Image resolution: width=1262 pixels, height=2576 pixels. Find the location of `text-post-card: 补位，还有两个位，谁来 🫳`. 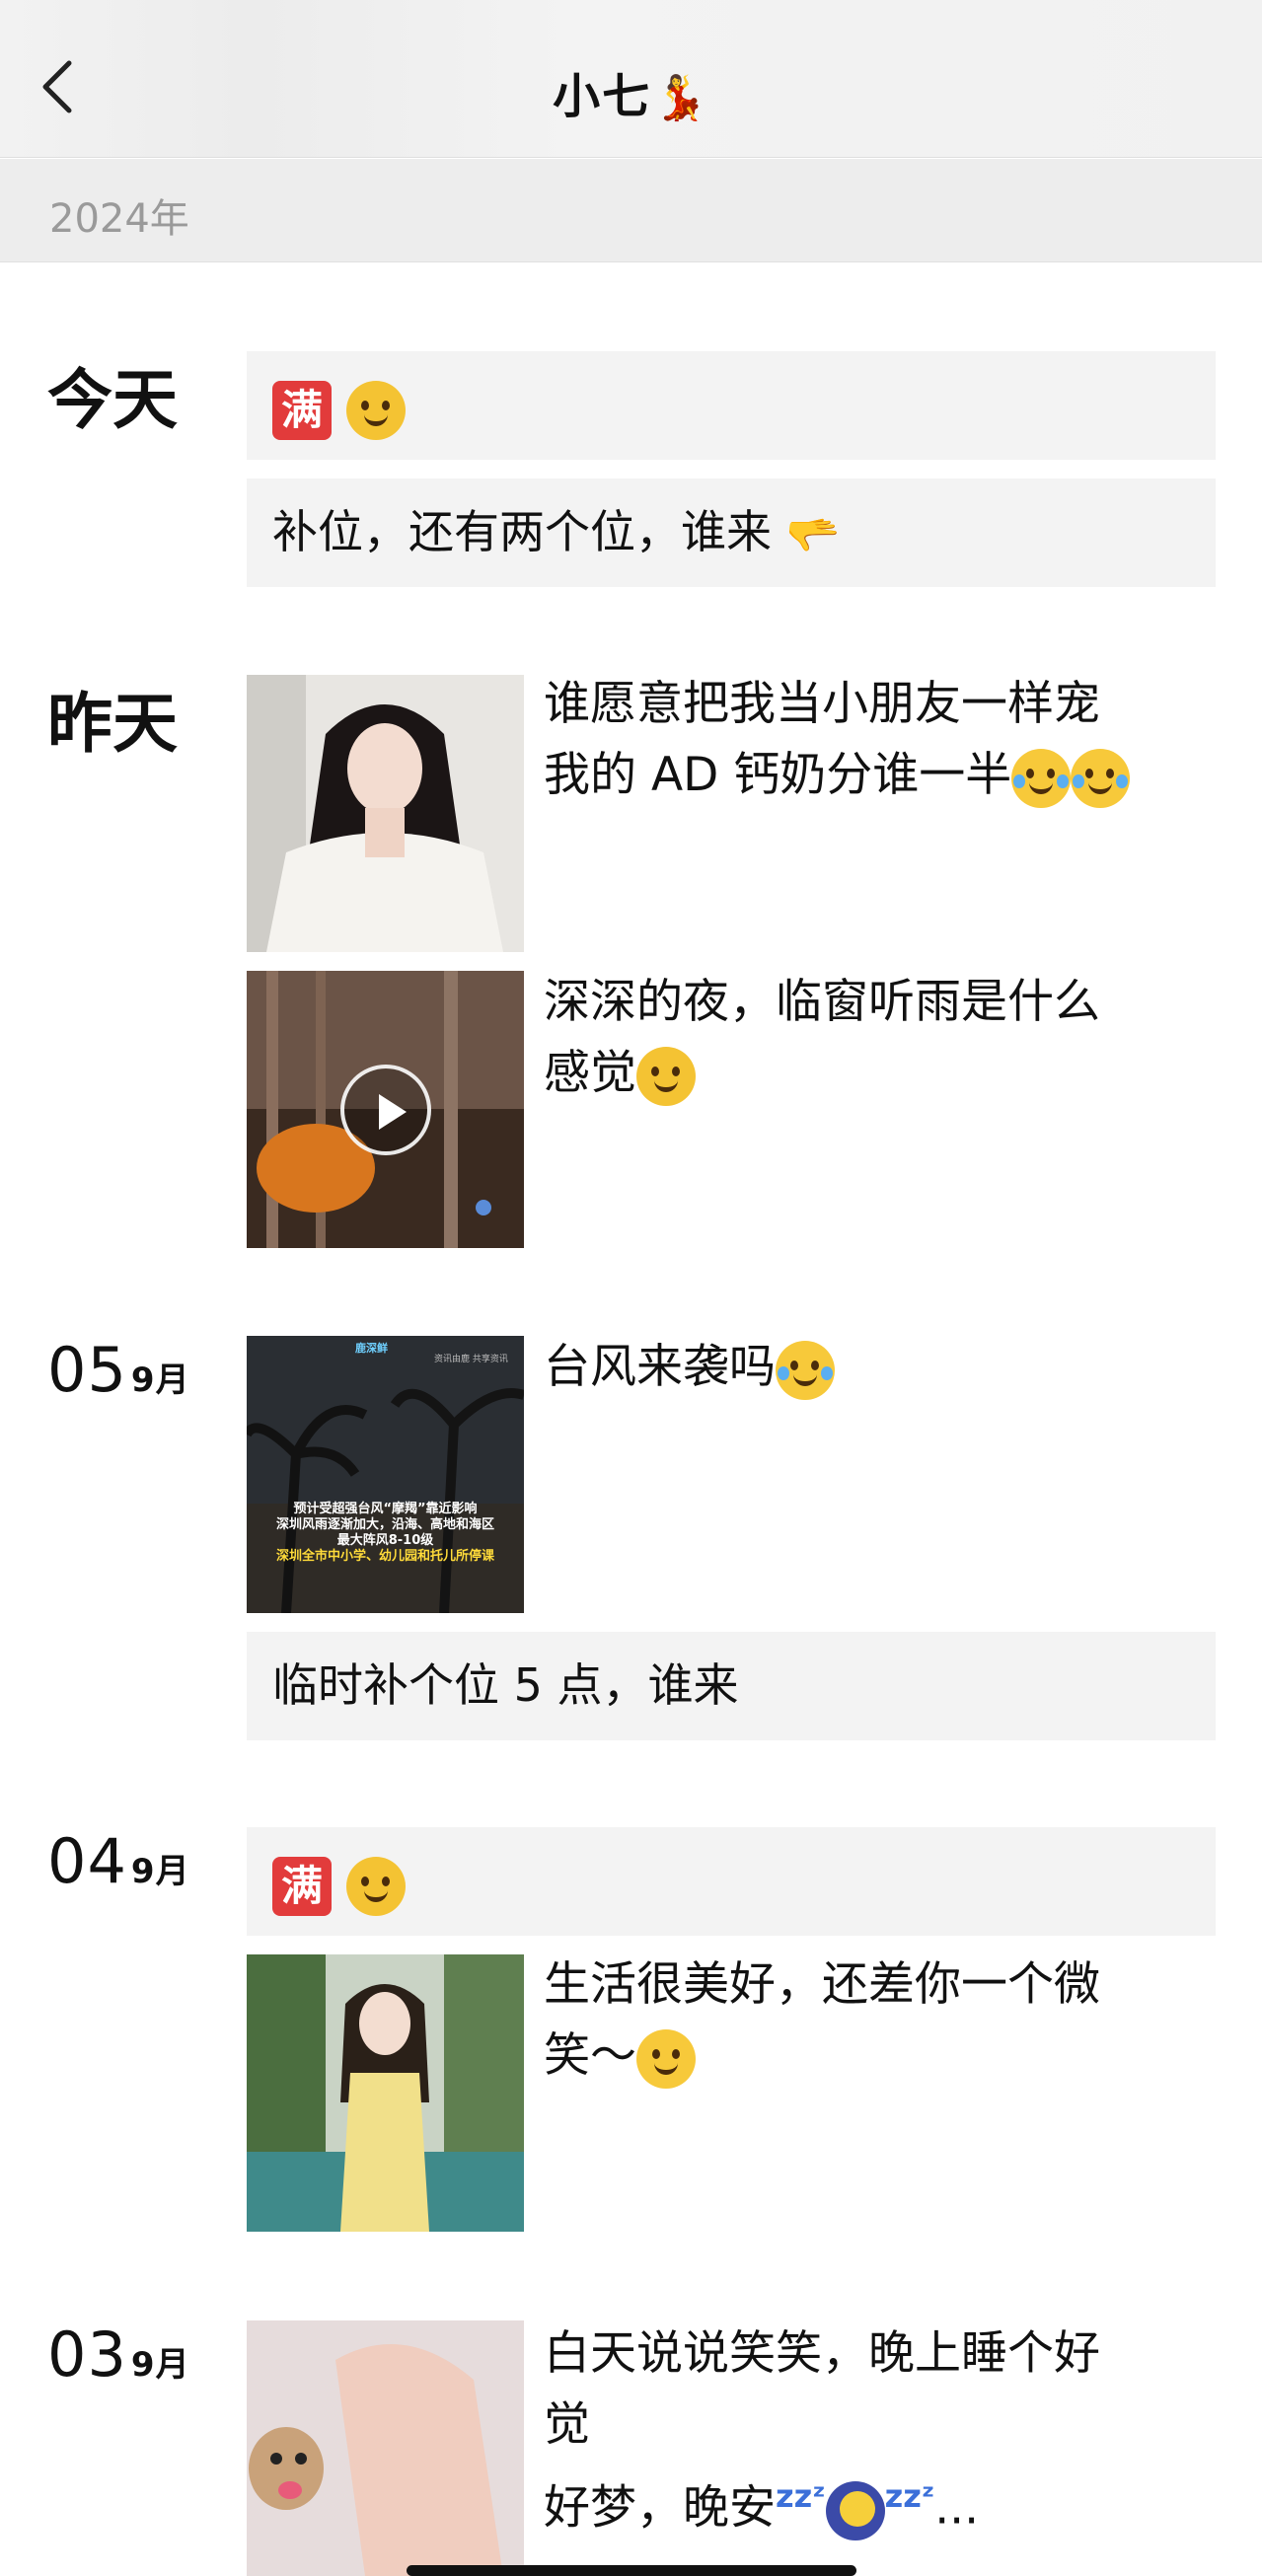

text-post-card: 补位，还有两个位，谁来 🫳 is located at coordinates (732, 532).